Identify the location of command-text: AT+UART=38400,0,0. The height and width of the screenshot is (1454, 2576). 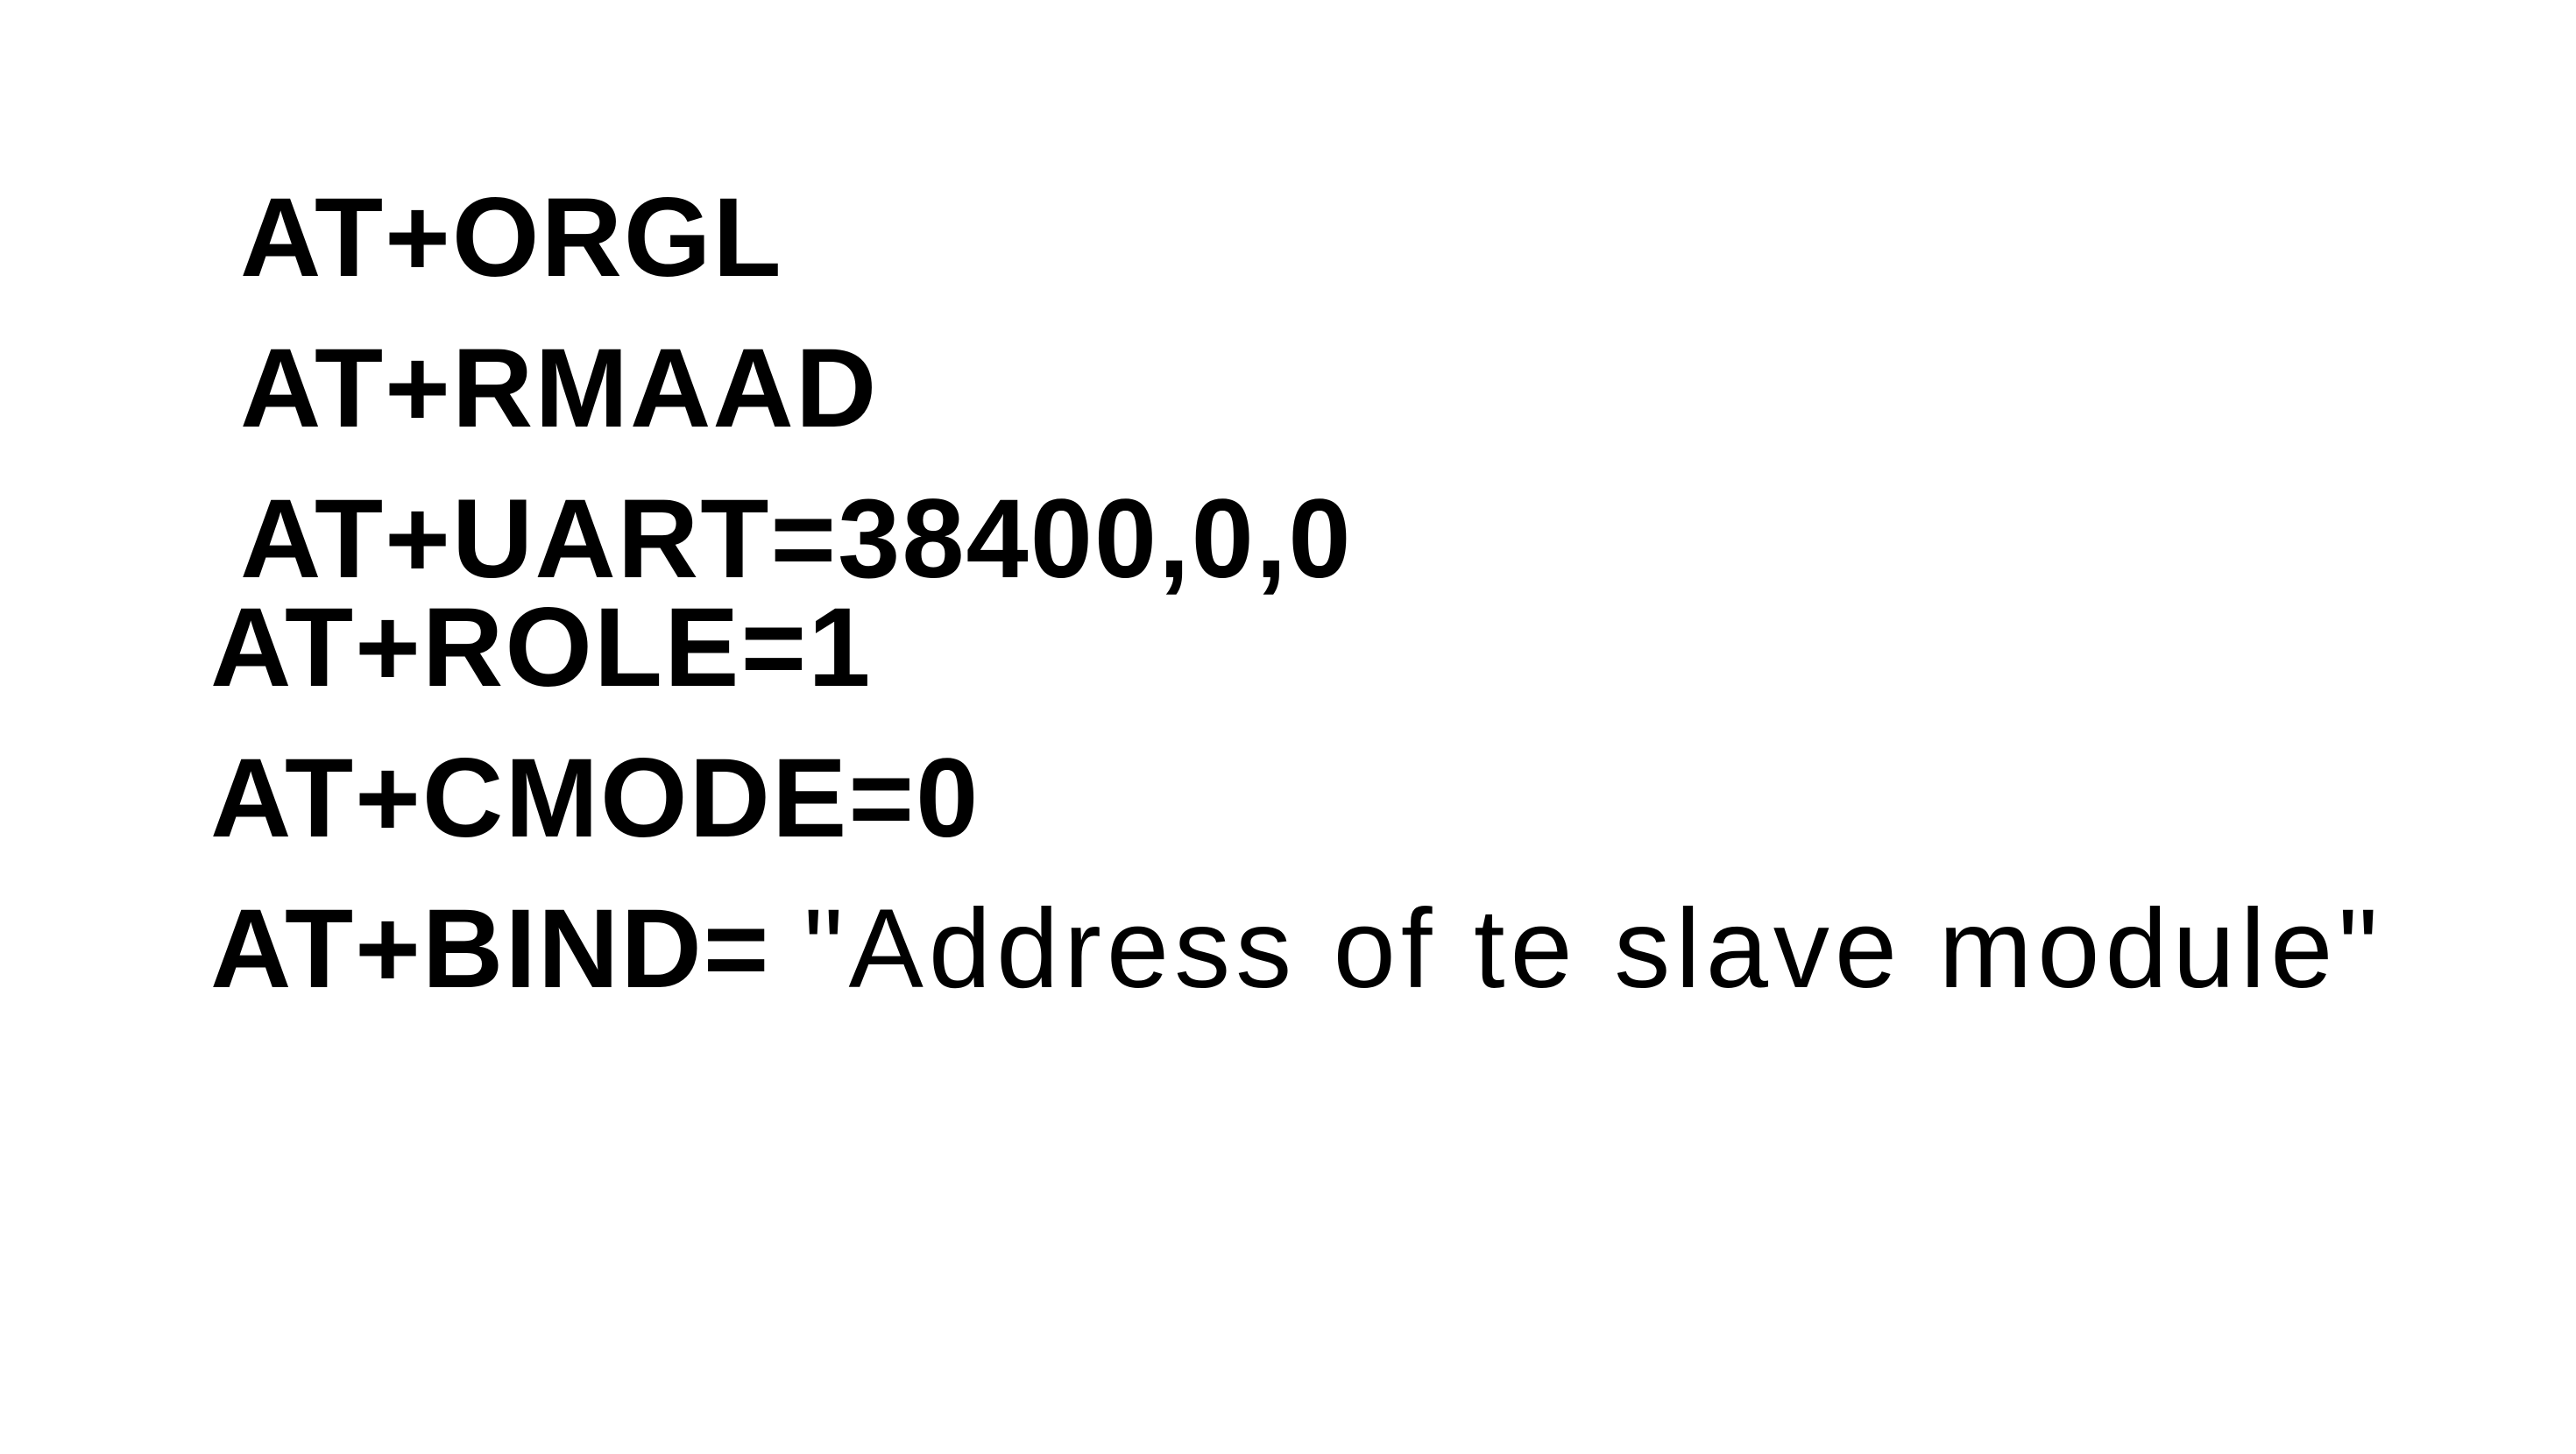
(796, 539).